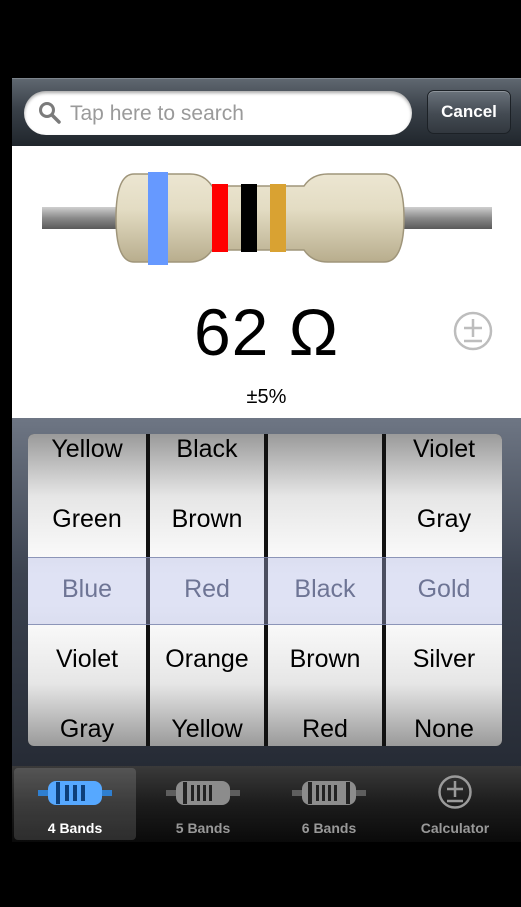 This screenshot has height=907, width=521. I want to click on tab-bar: 4 Bands 5 Bands 6 Bands Calculator, so click(266, 804).